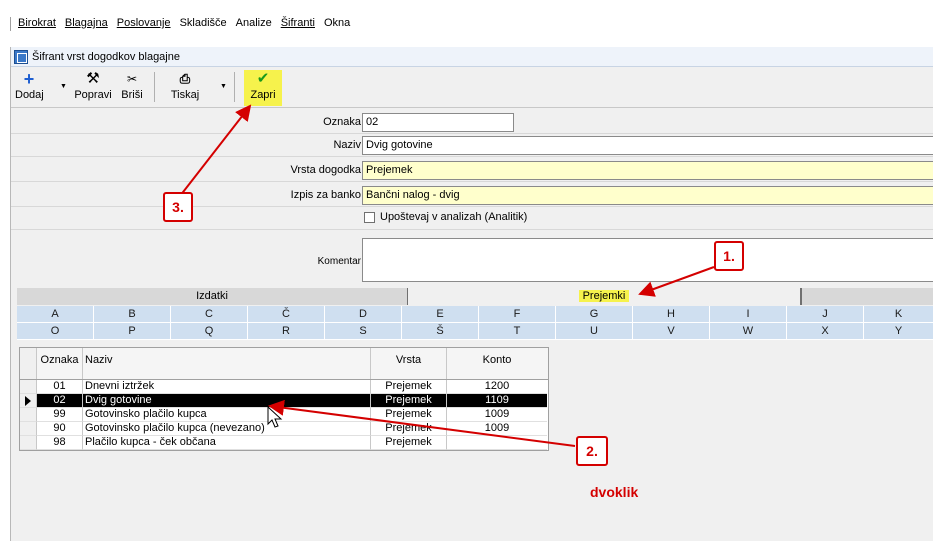 The height and width of the screenshot is (541, 933). What do you see at coordinates (369, 217) in the screenshot?
I see `upostevaj-checkbox` at bounding box center [369, 217].